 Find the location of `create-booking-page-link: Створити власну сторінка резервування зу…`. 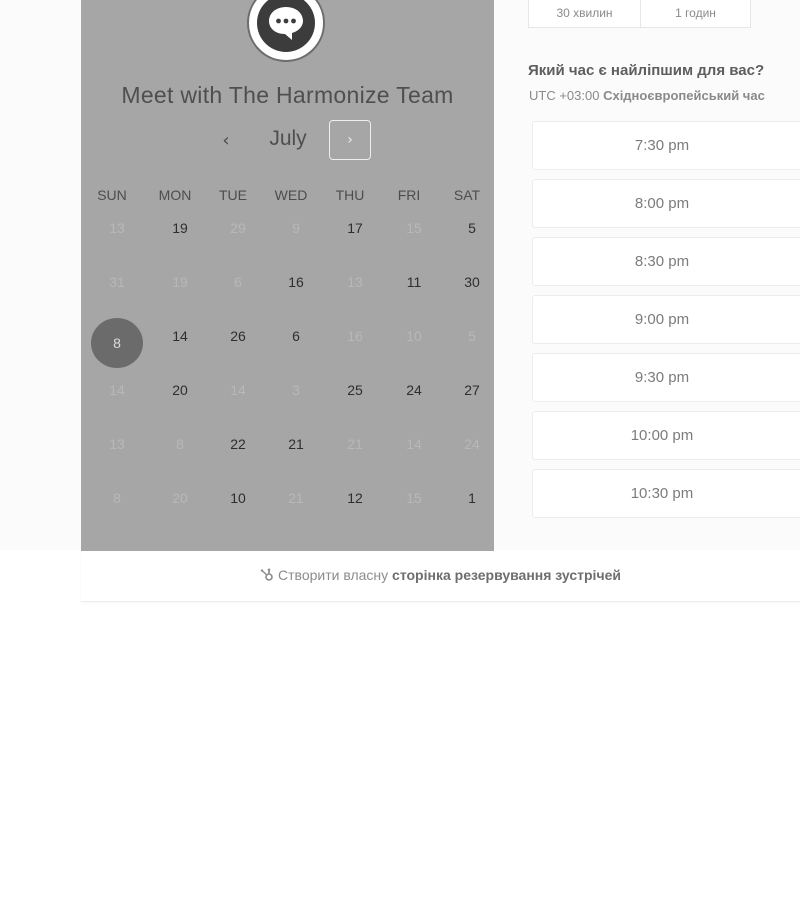

create-booking-page-link: Створити власну сторінка резервування зу… is located at coordinates (440, 576).